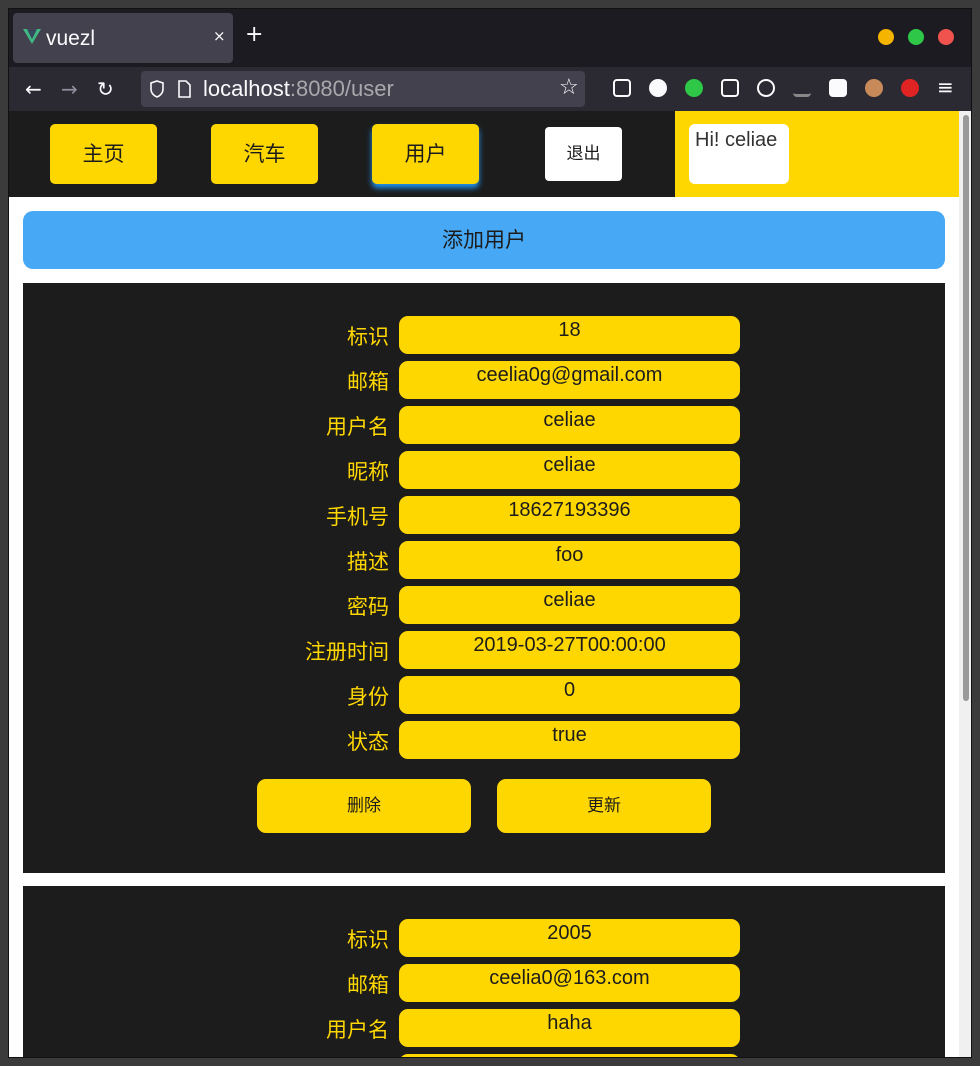 The image size is (980, 1066). I want to click on graph-extension-icon, so click(802, 88).